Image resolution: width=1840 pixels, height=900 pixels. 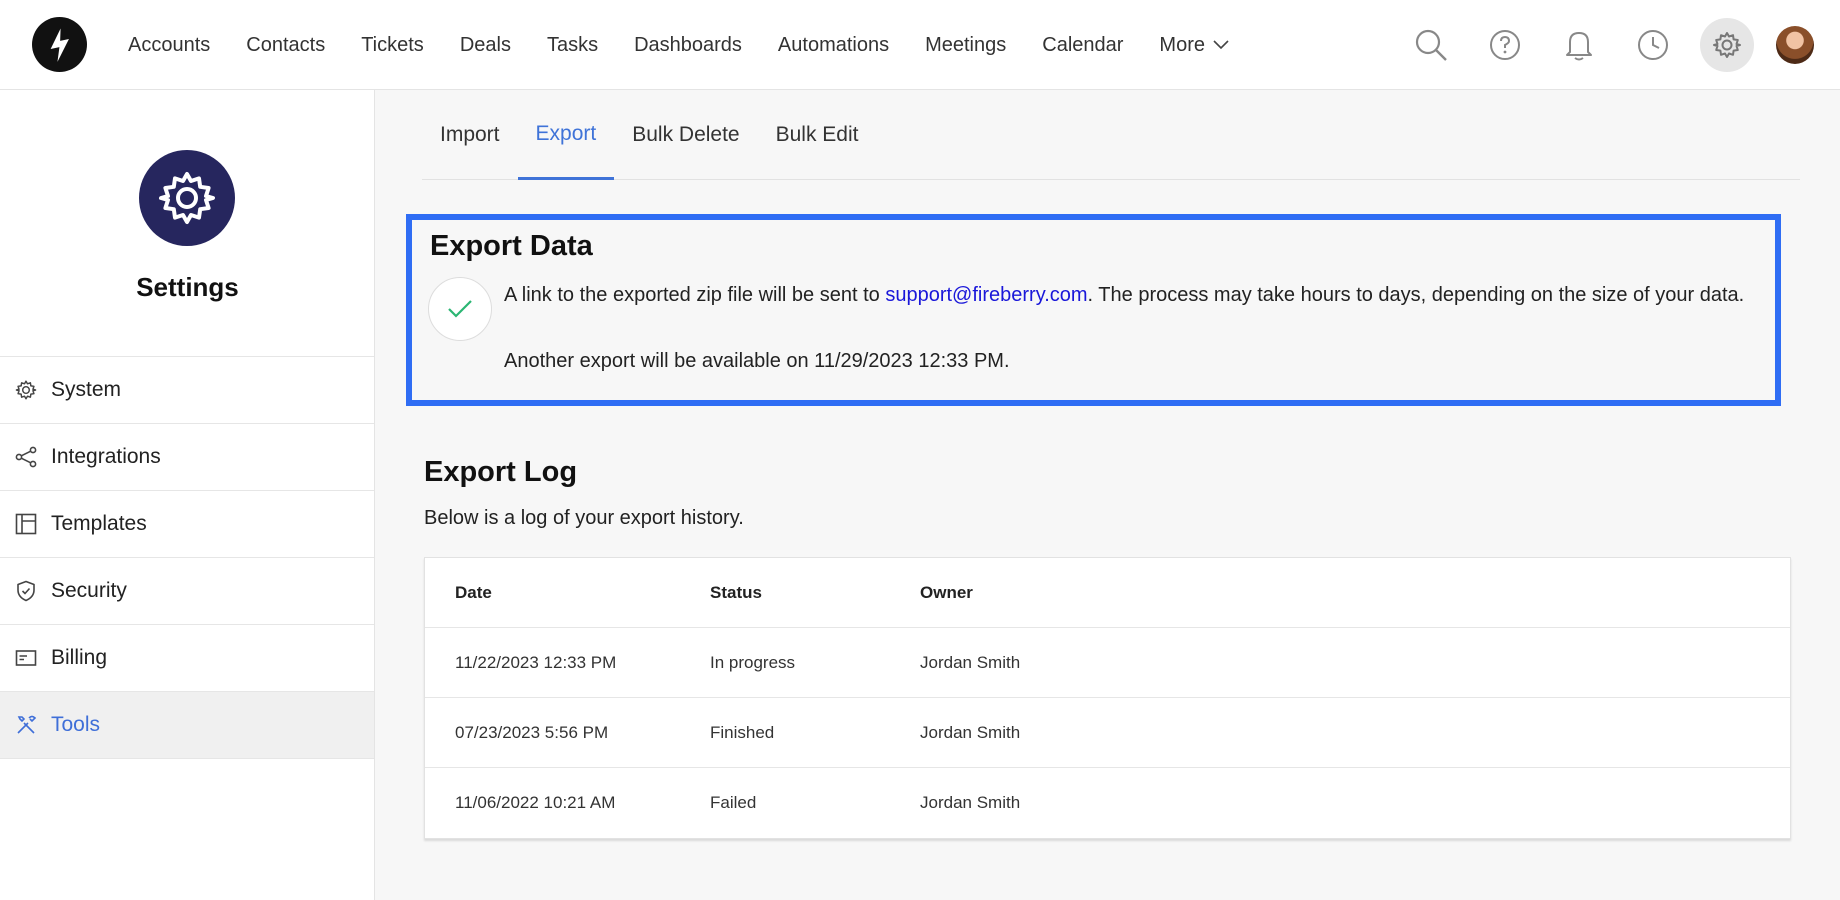 I want to click on nav-more-button: More, so click(x=1194, y=45).